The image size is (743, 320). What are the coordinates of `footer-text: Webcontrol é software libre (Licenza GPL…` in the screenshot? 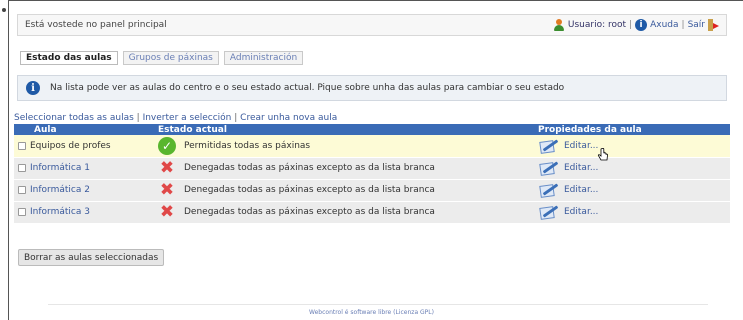 It's located at (371, 312).